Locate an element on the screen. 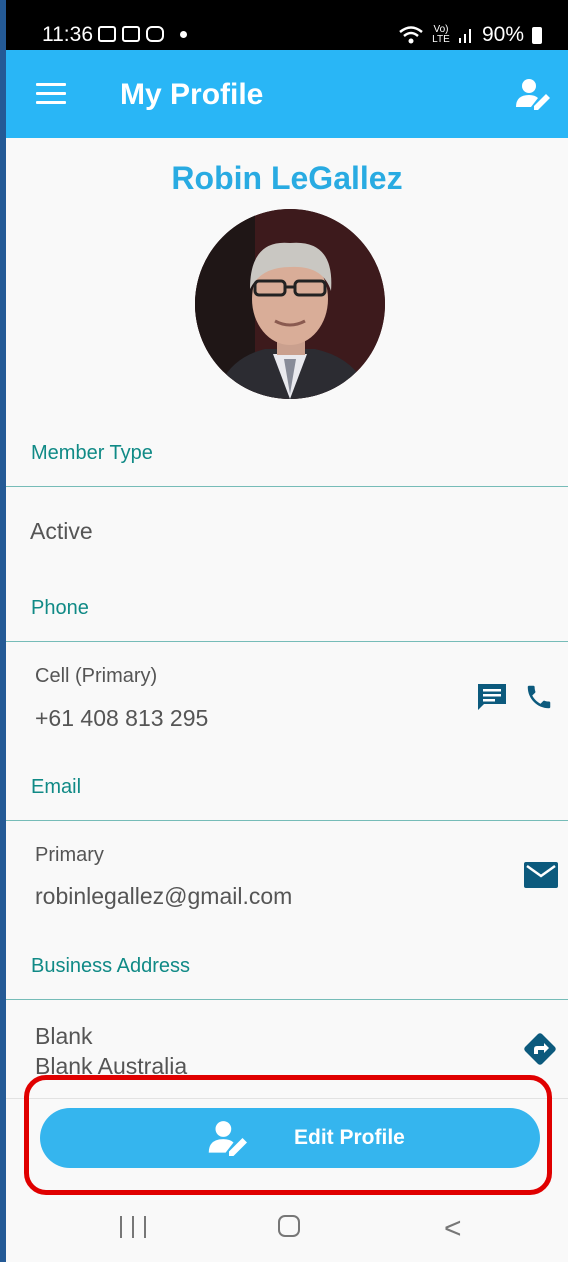 This screenshot has width=568, height=1262. mail-notification-icon is located at coordinates (131, 34).